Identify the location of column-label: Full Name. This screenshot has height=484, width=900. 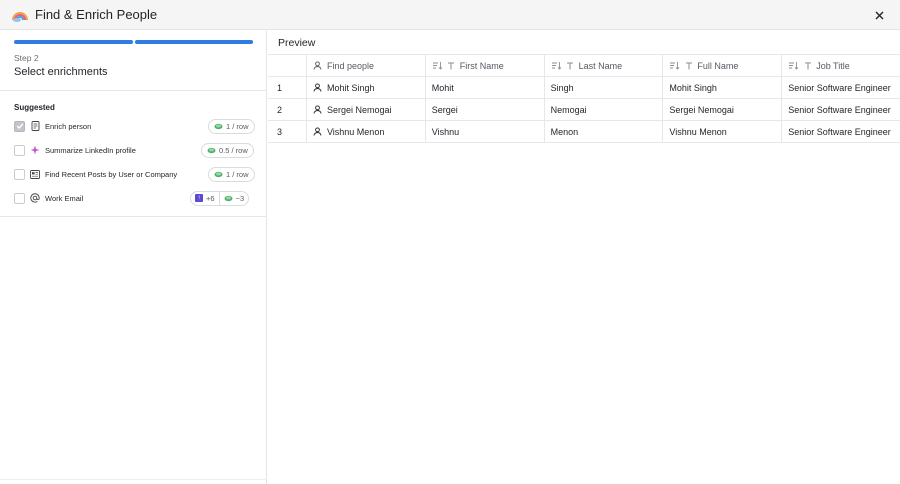
(718, 65).